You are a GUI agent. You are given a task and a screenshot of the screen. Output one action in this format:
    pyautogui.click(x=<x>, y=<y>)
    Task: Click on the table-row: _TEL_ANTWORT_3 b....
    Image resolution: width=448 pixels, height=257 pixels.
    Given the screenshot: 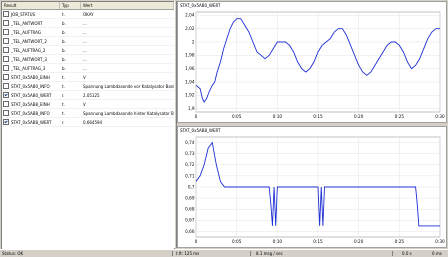 What is the action you would take?
    pyautogui.click(x=88, y=59)
    